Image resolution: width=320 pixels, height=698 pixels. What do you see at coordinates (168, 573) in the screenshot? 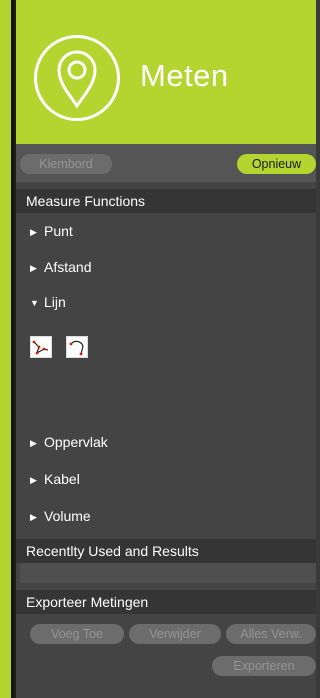
I see `recent-results-list` at bounding box center [168, 573].